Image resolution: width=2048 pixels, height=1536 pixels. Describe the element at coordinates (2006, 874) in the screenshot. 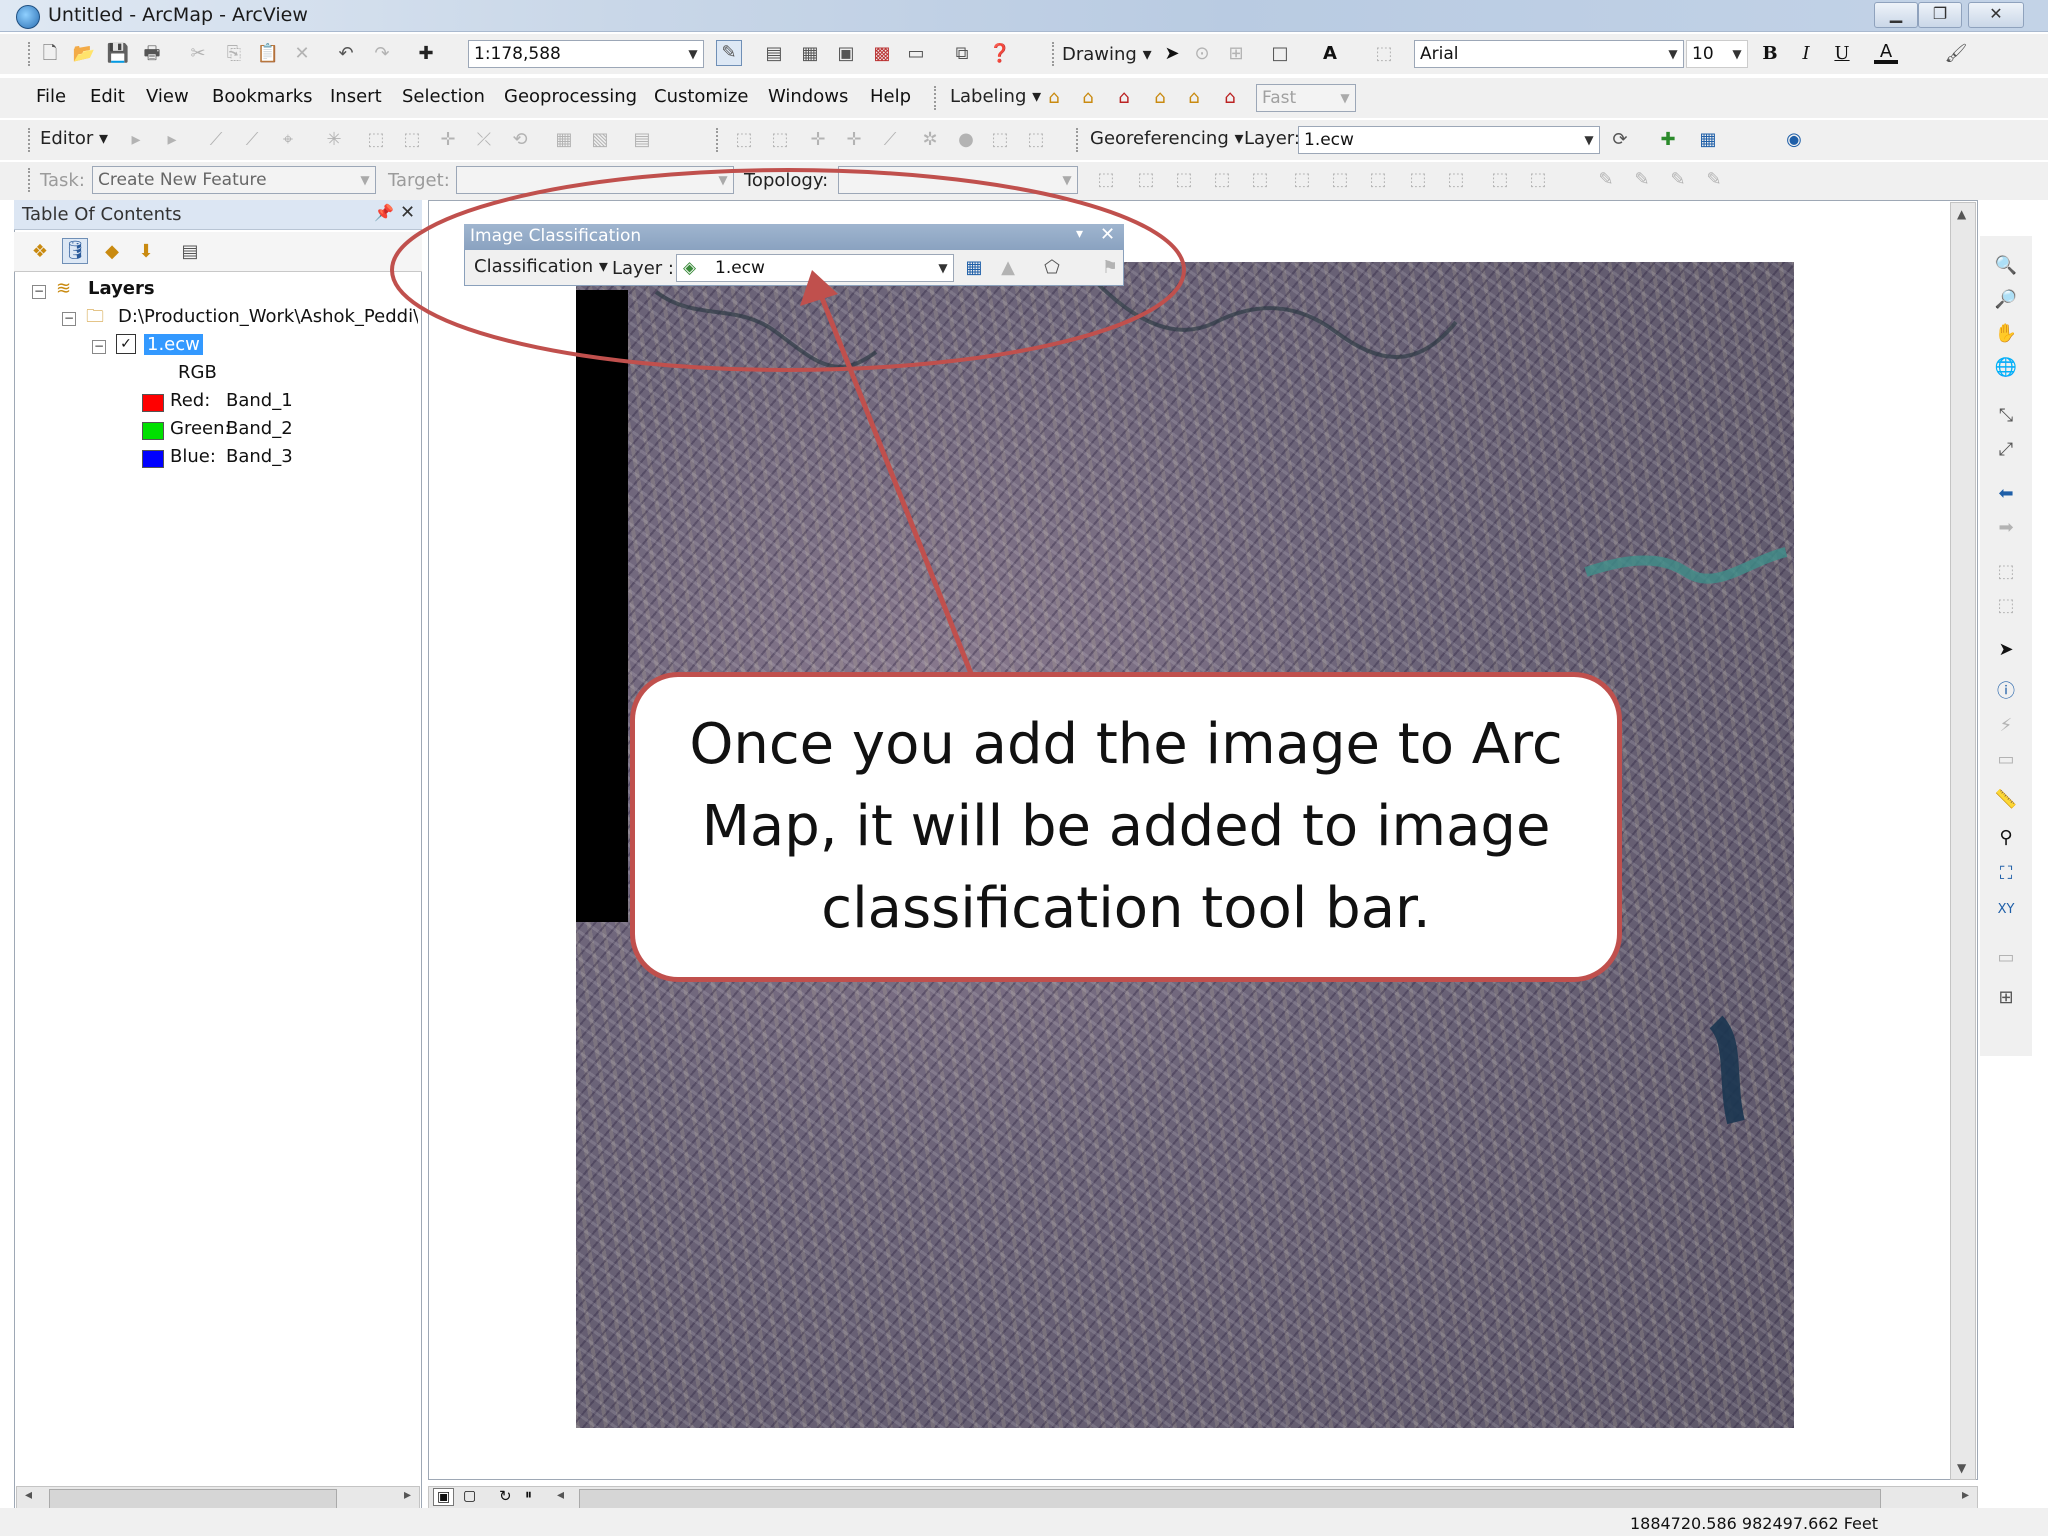

I see `find-route-icon: ⛶` at that location.